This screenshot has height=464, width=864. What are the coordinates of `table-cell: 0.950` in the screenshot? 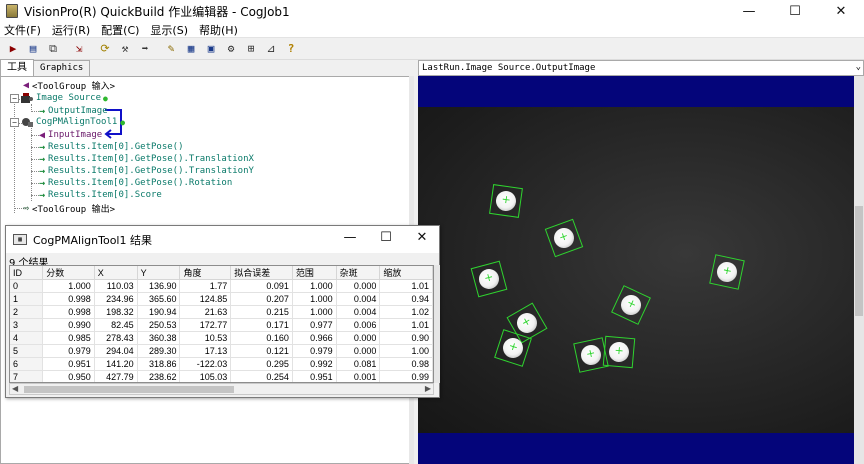 It's located at (68, 376).